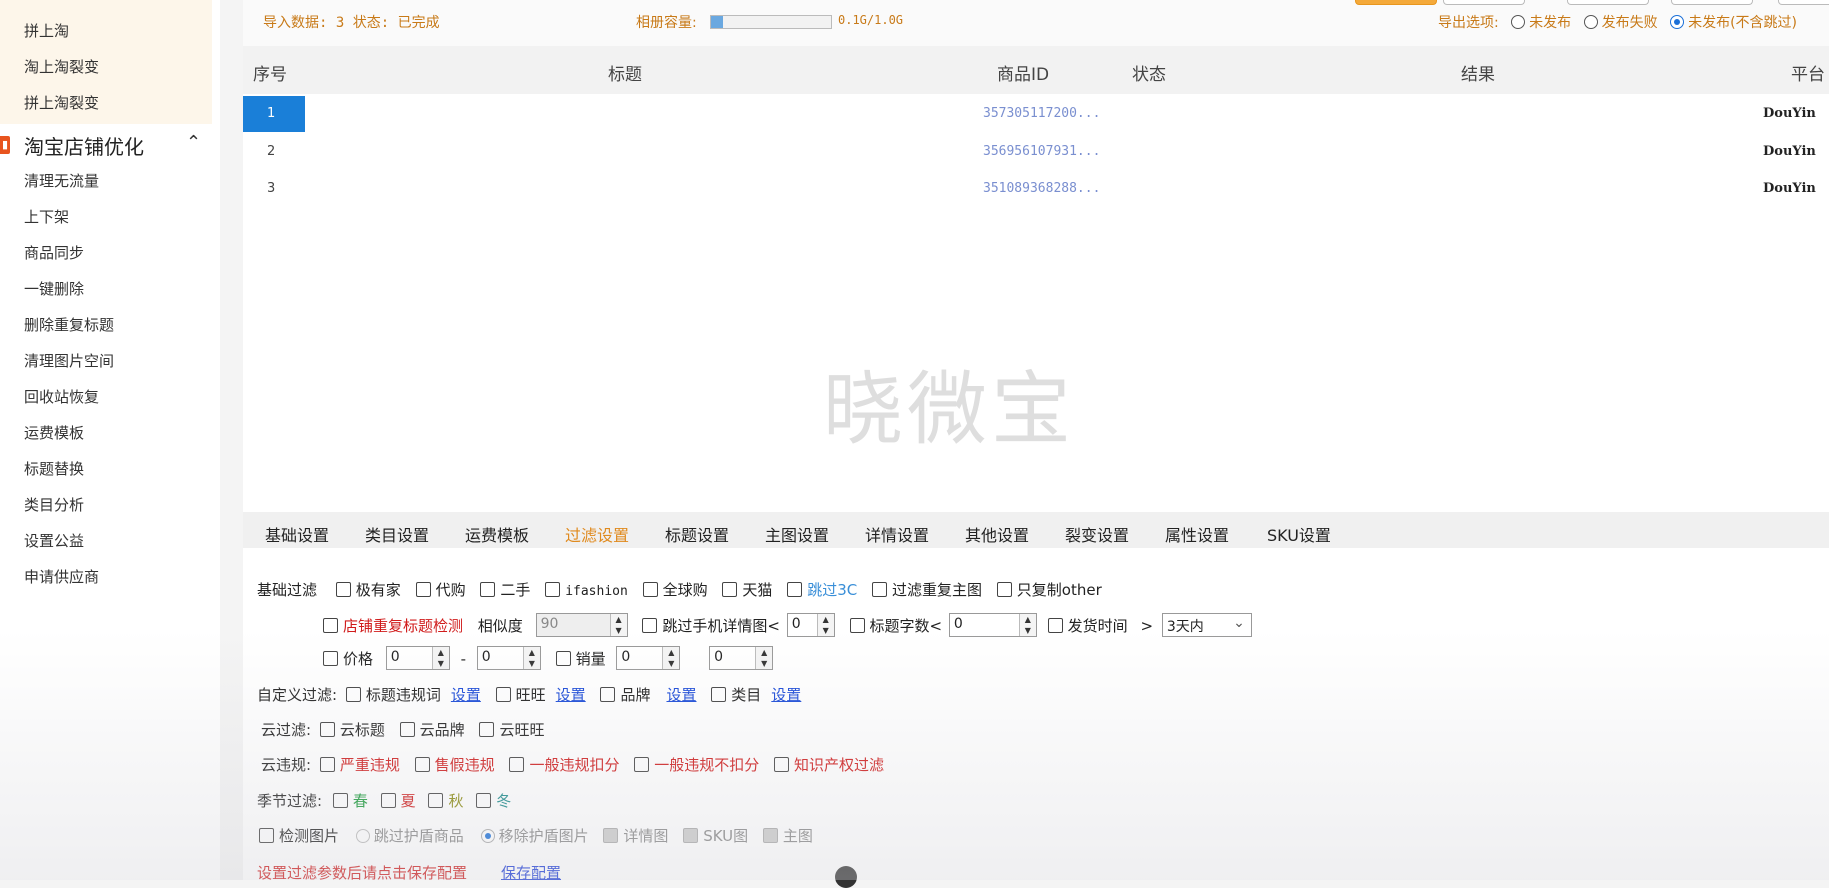  What do you see at coordinates (1590, 22) in the screenshot?
I see `export-radio-failed` at bounding box center [1590, 22].